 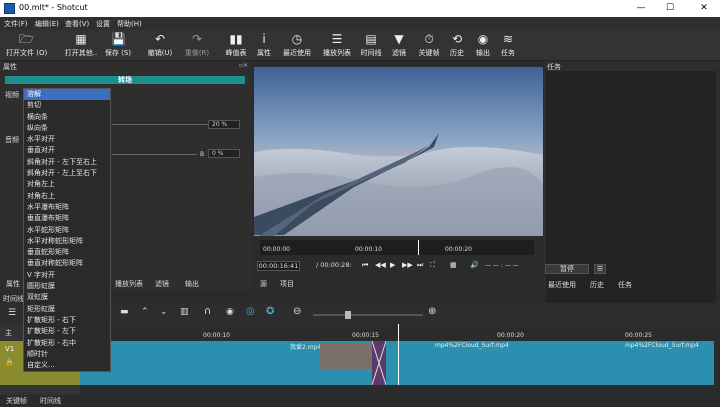 I want to click on transition-option: 水平对称蛇形矩阵, so click(x=67, y=241).